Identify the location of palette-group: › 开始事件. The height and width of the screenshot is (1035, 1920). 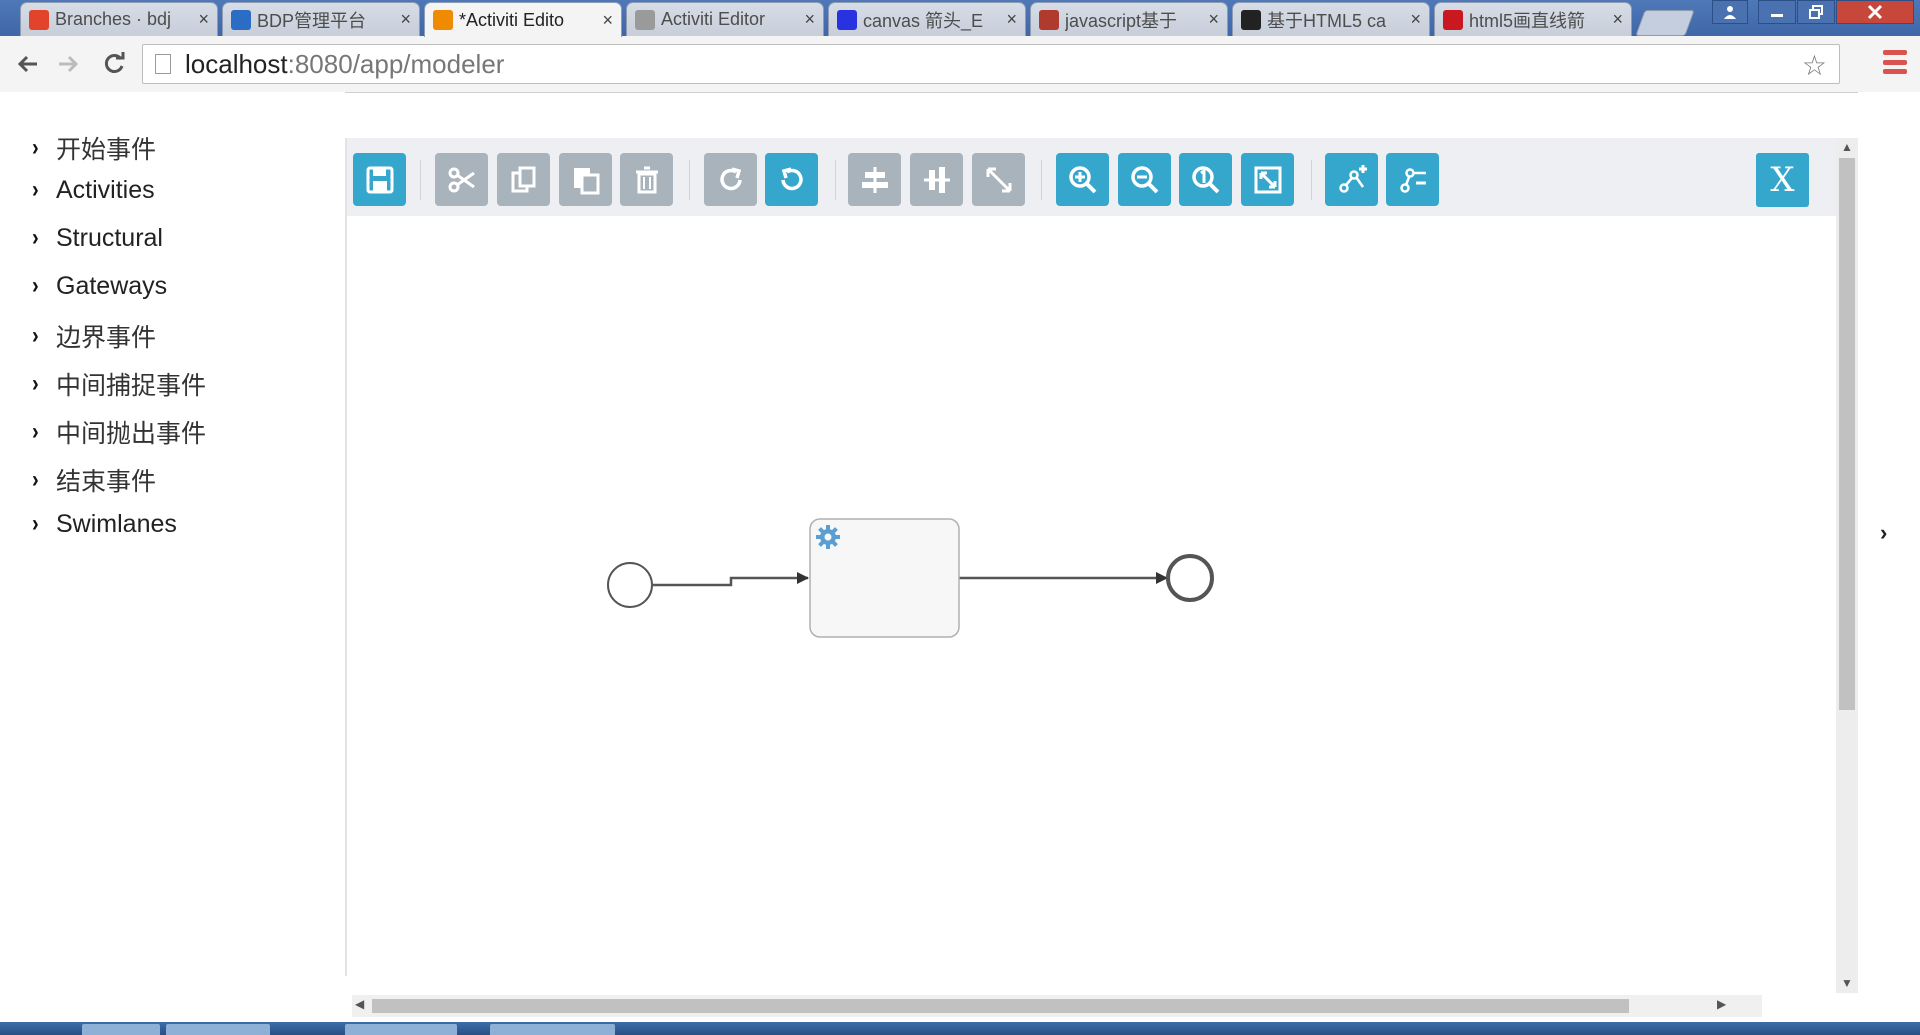
(94, 148).